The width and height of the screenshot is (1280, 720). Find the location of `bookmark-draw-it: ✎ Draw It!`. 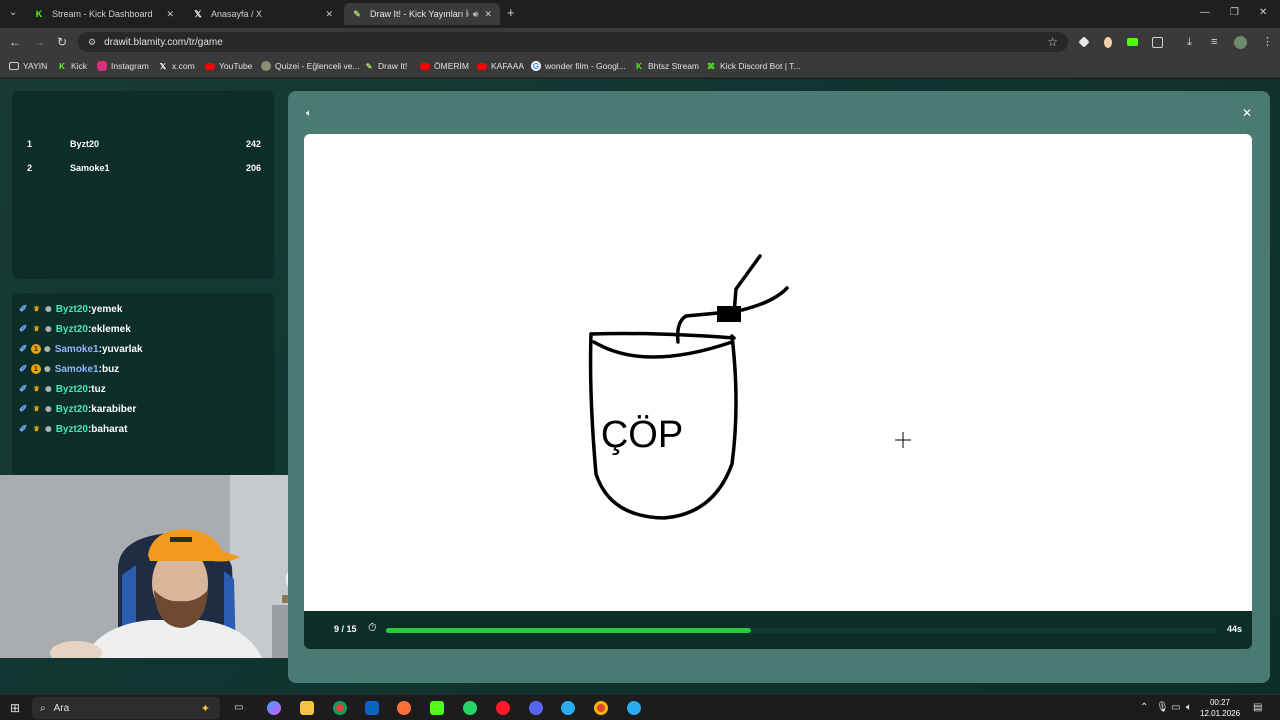

bookmark-draw-it: ✎ Draw It! is located at coordinates (386, 66).